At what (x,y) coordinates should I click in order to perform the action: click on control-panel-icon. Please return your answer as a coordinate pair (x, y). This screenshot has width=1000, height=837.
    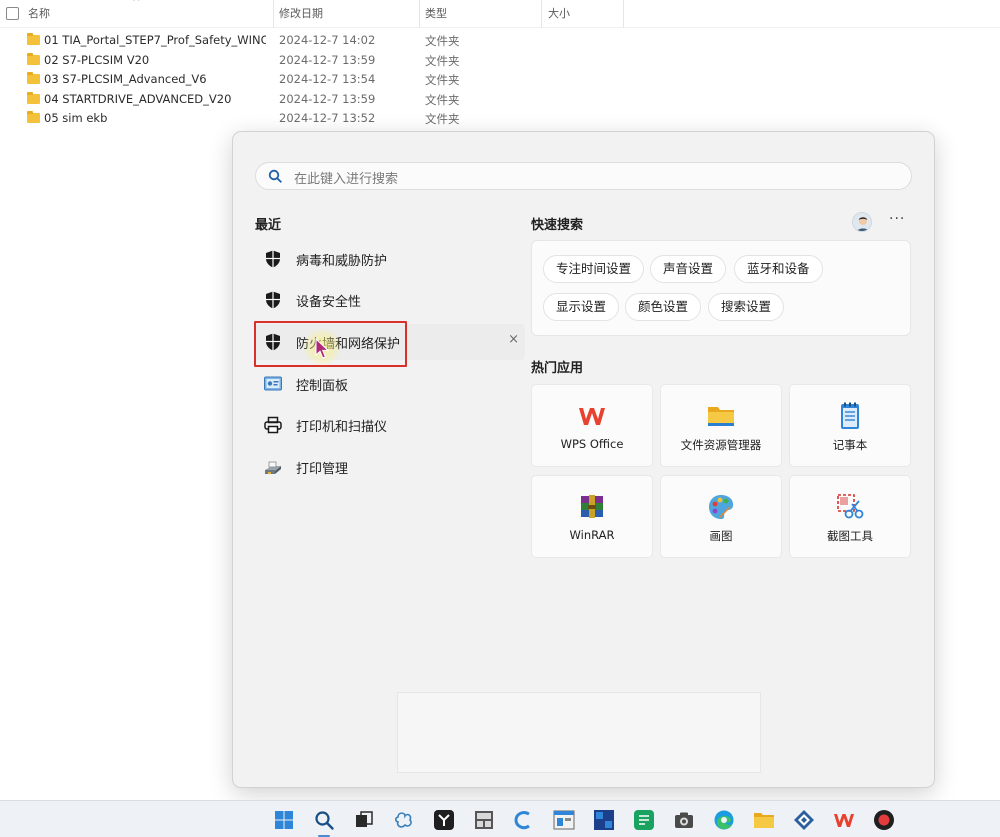
    Looking at the image, I should click on (273, 383).